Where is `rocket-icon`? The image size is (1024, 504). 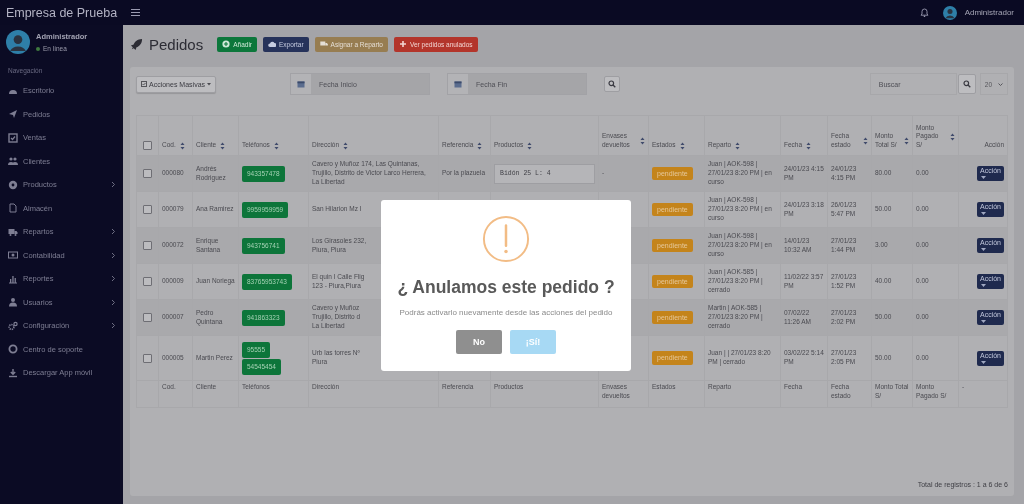 rocket-icon is located at coordinates (136, 44).